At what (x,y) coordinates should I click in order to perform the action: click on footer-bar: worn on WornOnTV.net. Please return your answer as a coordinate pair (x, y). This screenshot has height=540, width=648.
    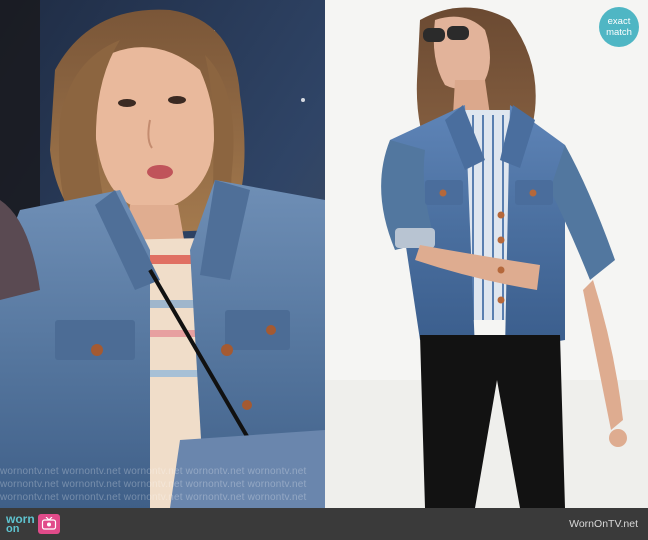
    Looking at the image, I should click on (324, 524).